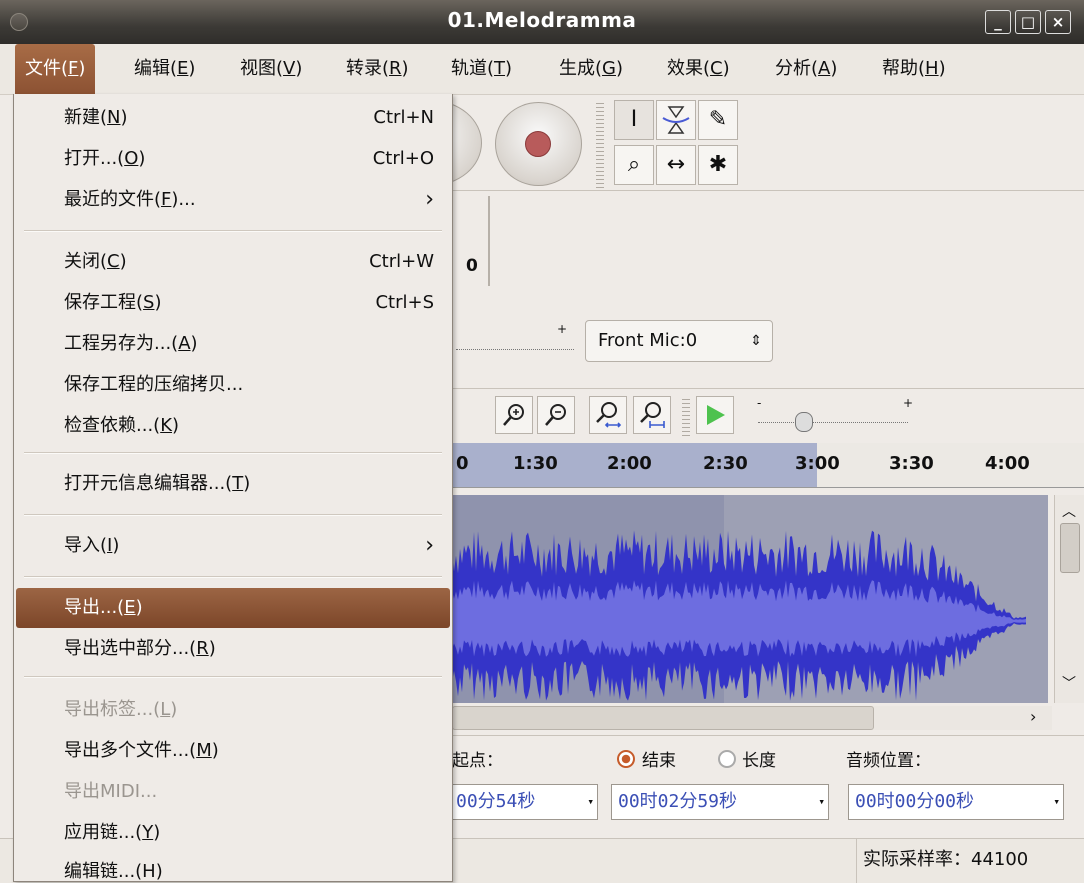 This screenshot has height=883, width=1084. What do you see at coordinates (55, 69) in the screenshot?
I see `menu-file: 文件(F)` at bounding box center [55, 69].